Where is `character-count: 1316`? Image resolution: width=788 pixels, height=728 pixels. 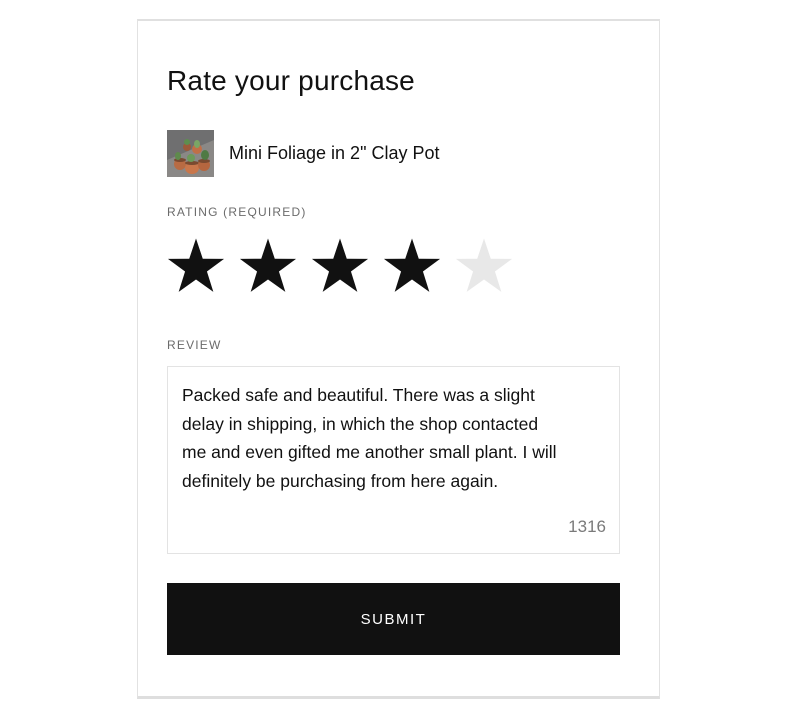
character-count: 1316 is located at coordinates (587, 526).